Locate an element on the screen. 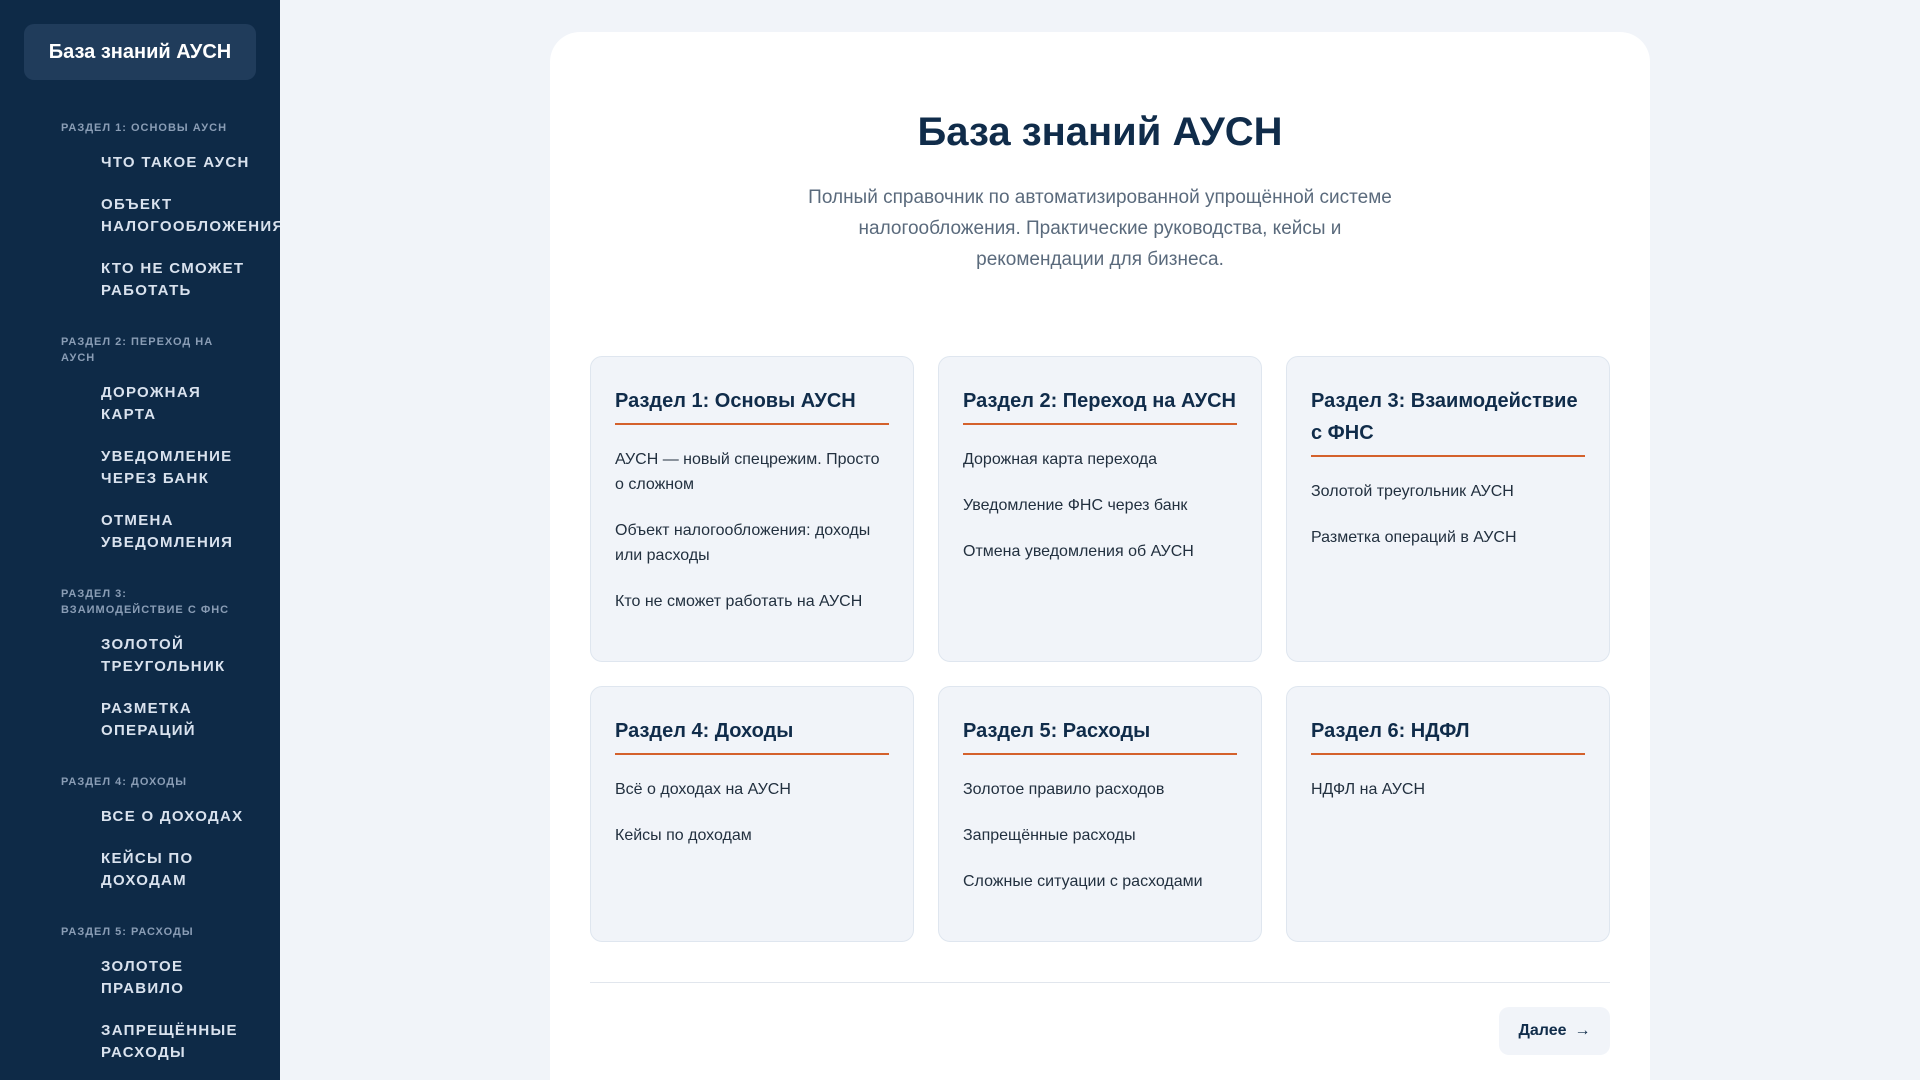  page-title: База знаний АУСН is located at coordinates (1100, 132).